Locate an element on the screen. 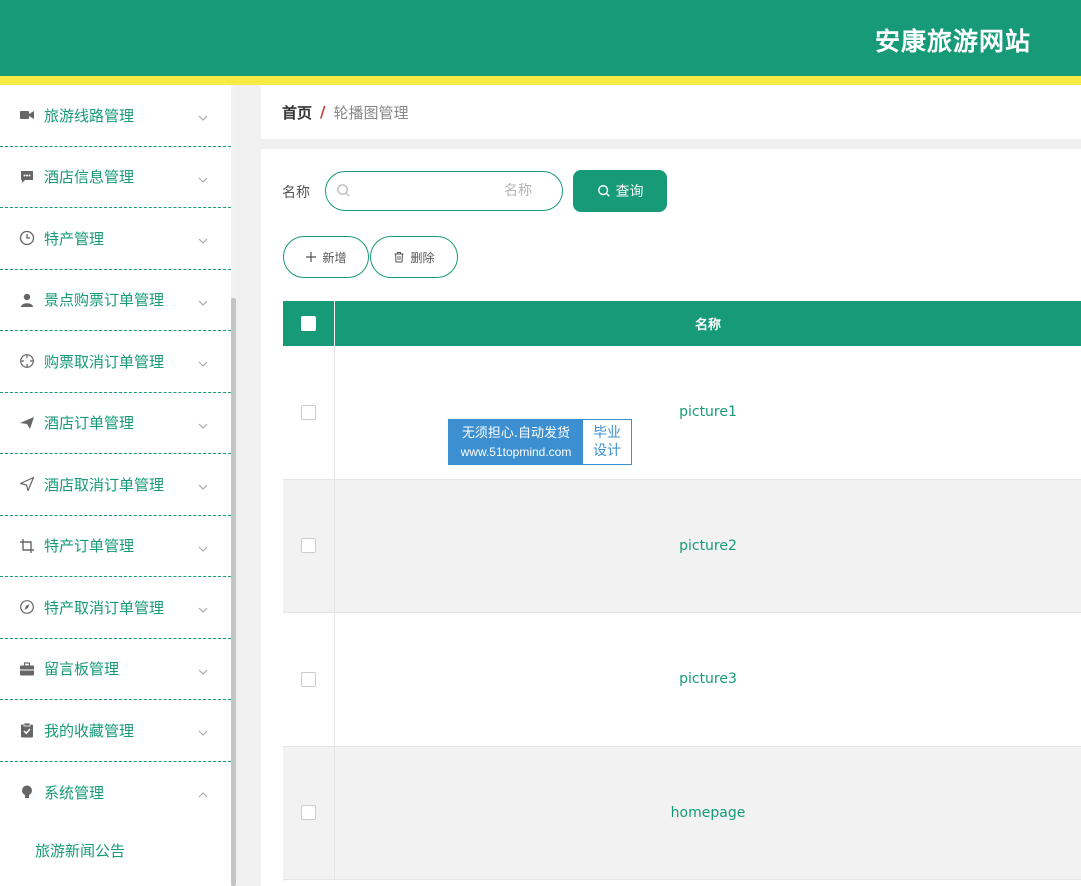 The width and height of the screenshot is (1081, 886). search-button: 查询 is located at coordinates (620, 191).